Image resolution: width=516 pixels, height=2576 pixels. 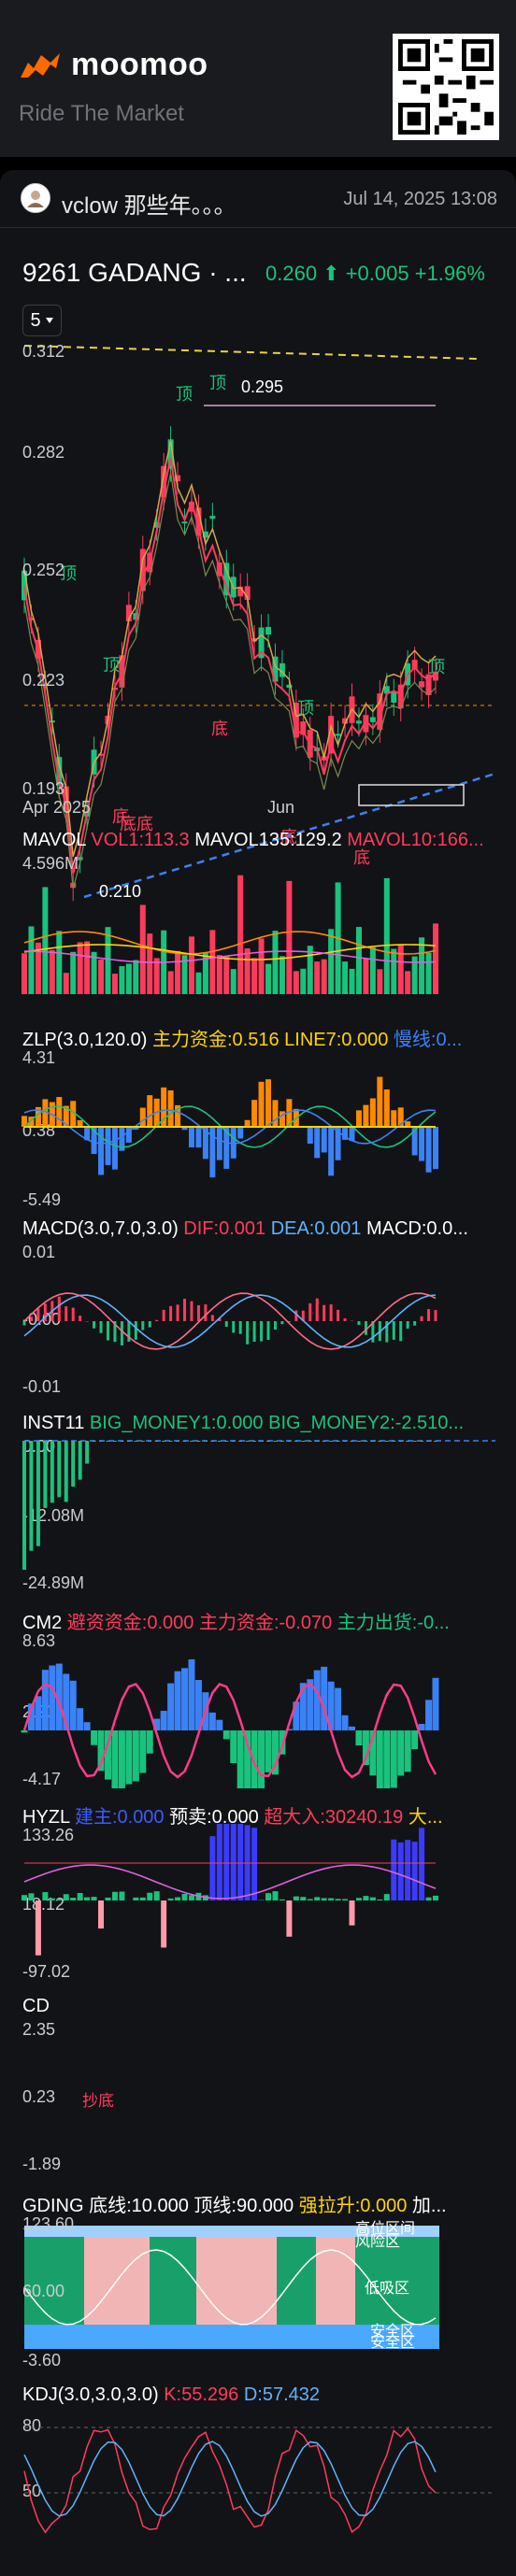 What do you see at coordinates (258, 927) in the screenshot?
I see `mavol-chart` at bounding box center [258, 927].